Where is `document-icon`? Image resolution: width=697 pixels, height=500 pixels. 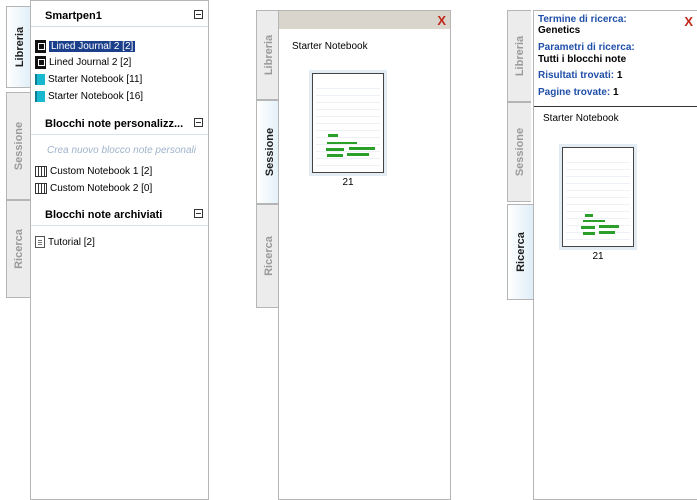 document-icon is located at coordinates (40, 242).